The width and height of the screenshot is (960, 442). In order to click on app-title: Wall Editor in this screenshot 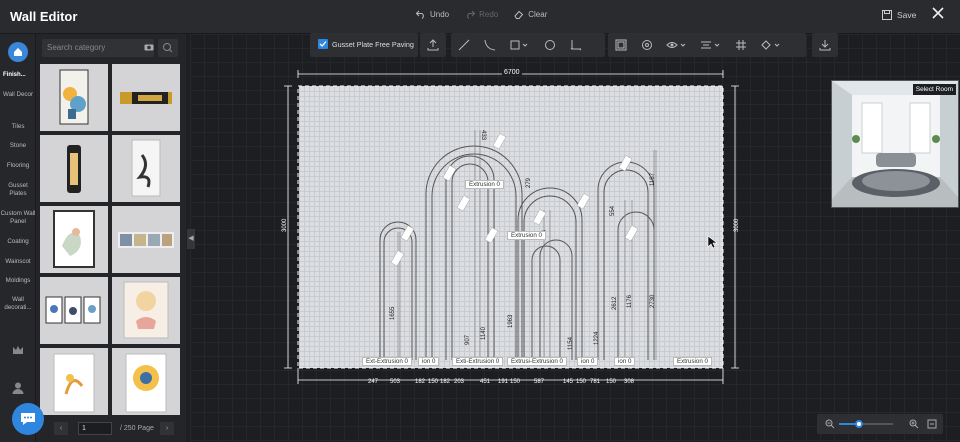, I will do `click(44, 16)`.